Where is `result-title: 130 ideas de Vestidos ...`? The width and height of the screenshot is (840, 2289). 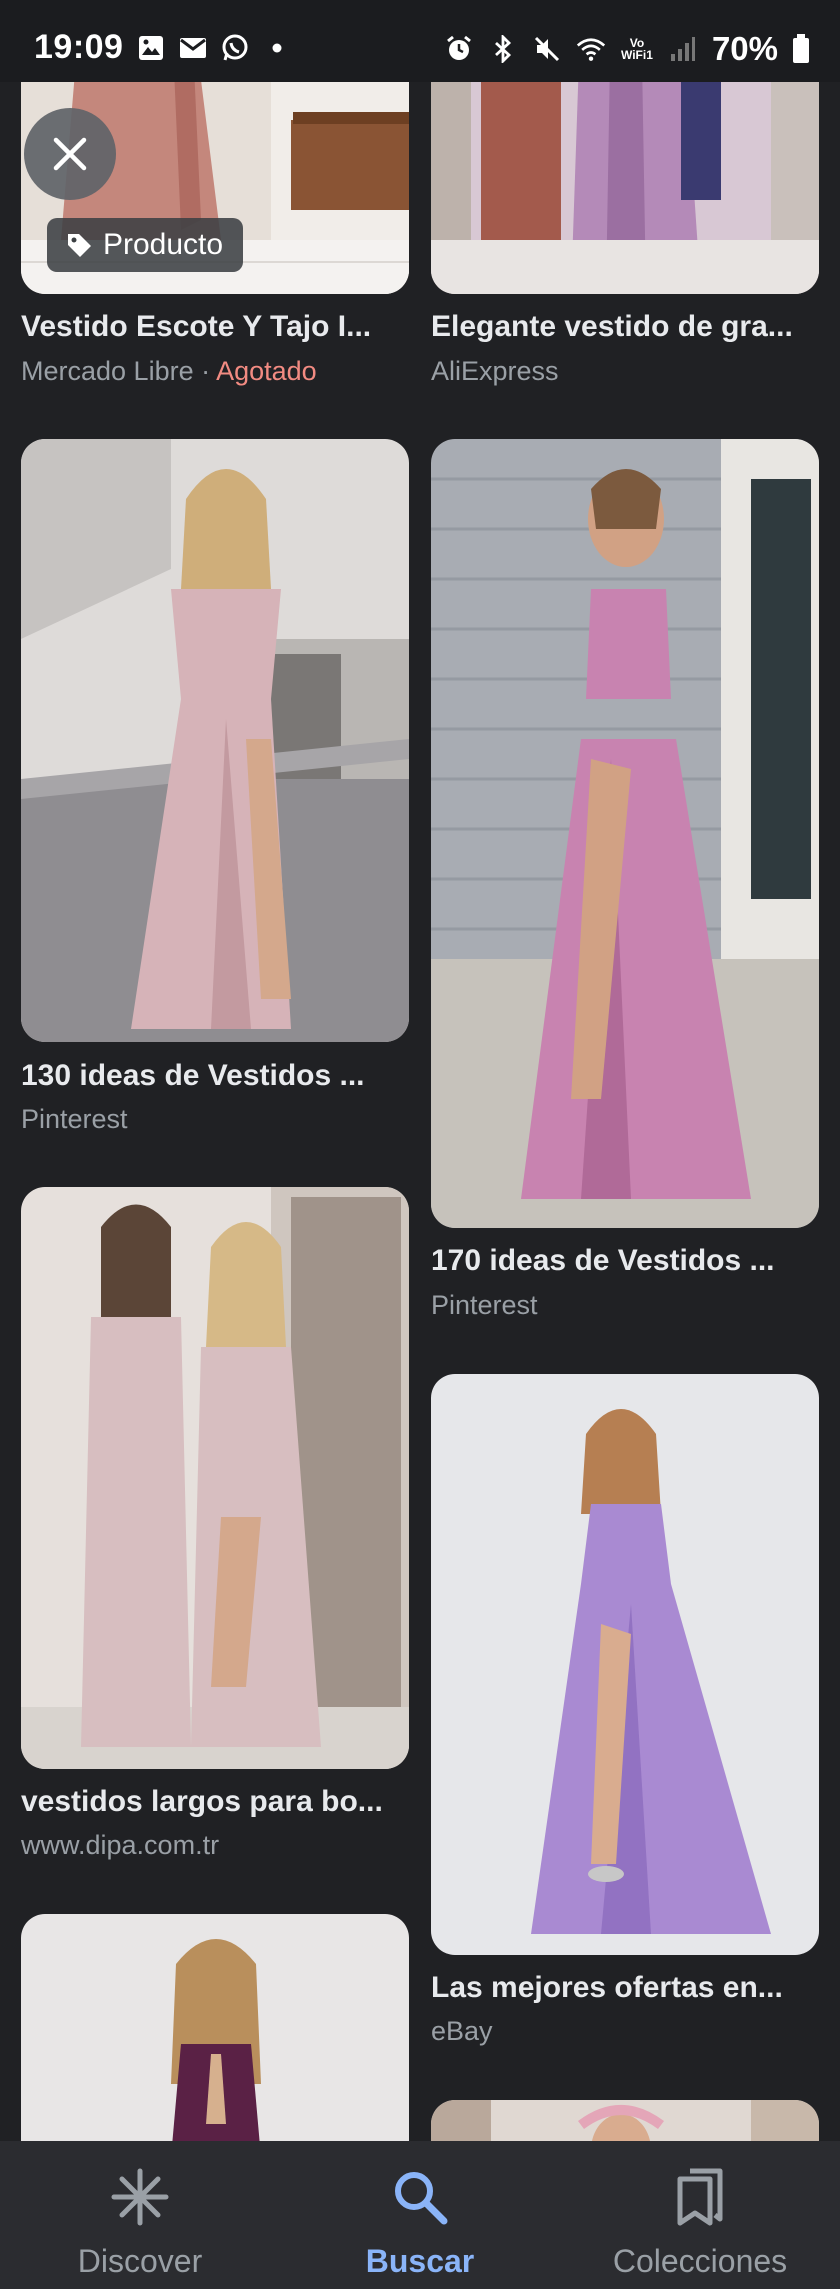
result-title: 130 ideas de Vestidos ... is located at coordinates (215, 1076).